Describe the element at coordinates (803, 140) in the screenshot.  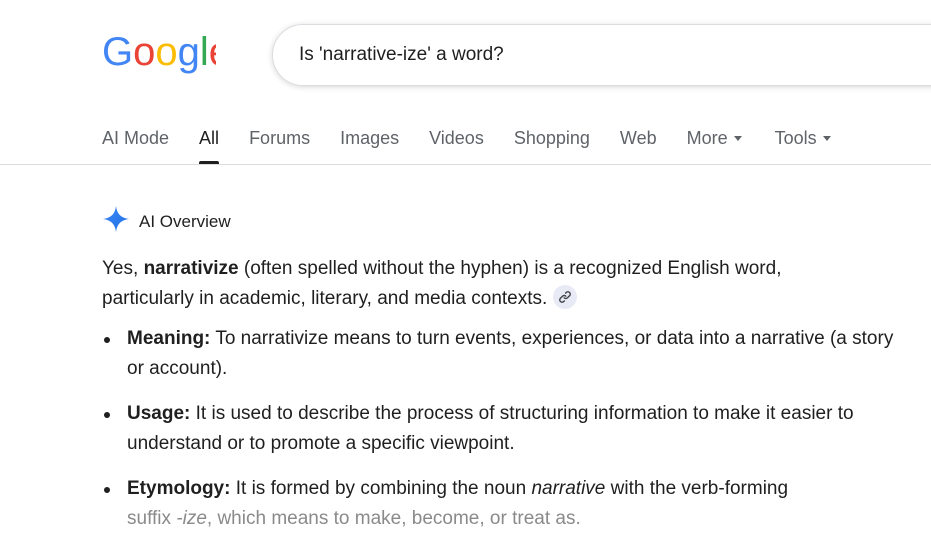
I see `tab-tools: Tools` at that location.